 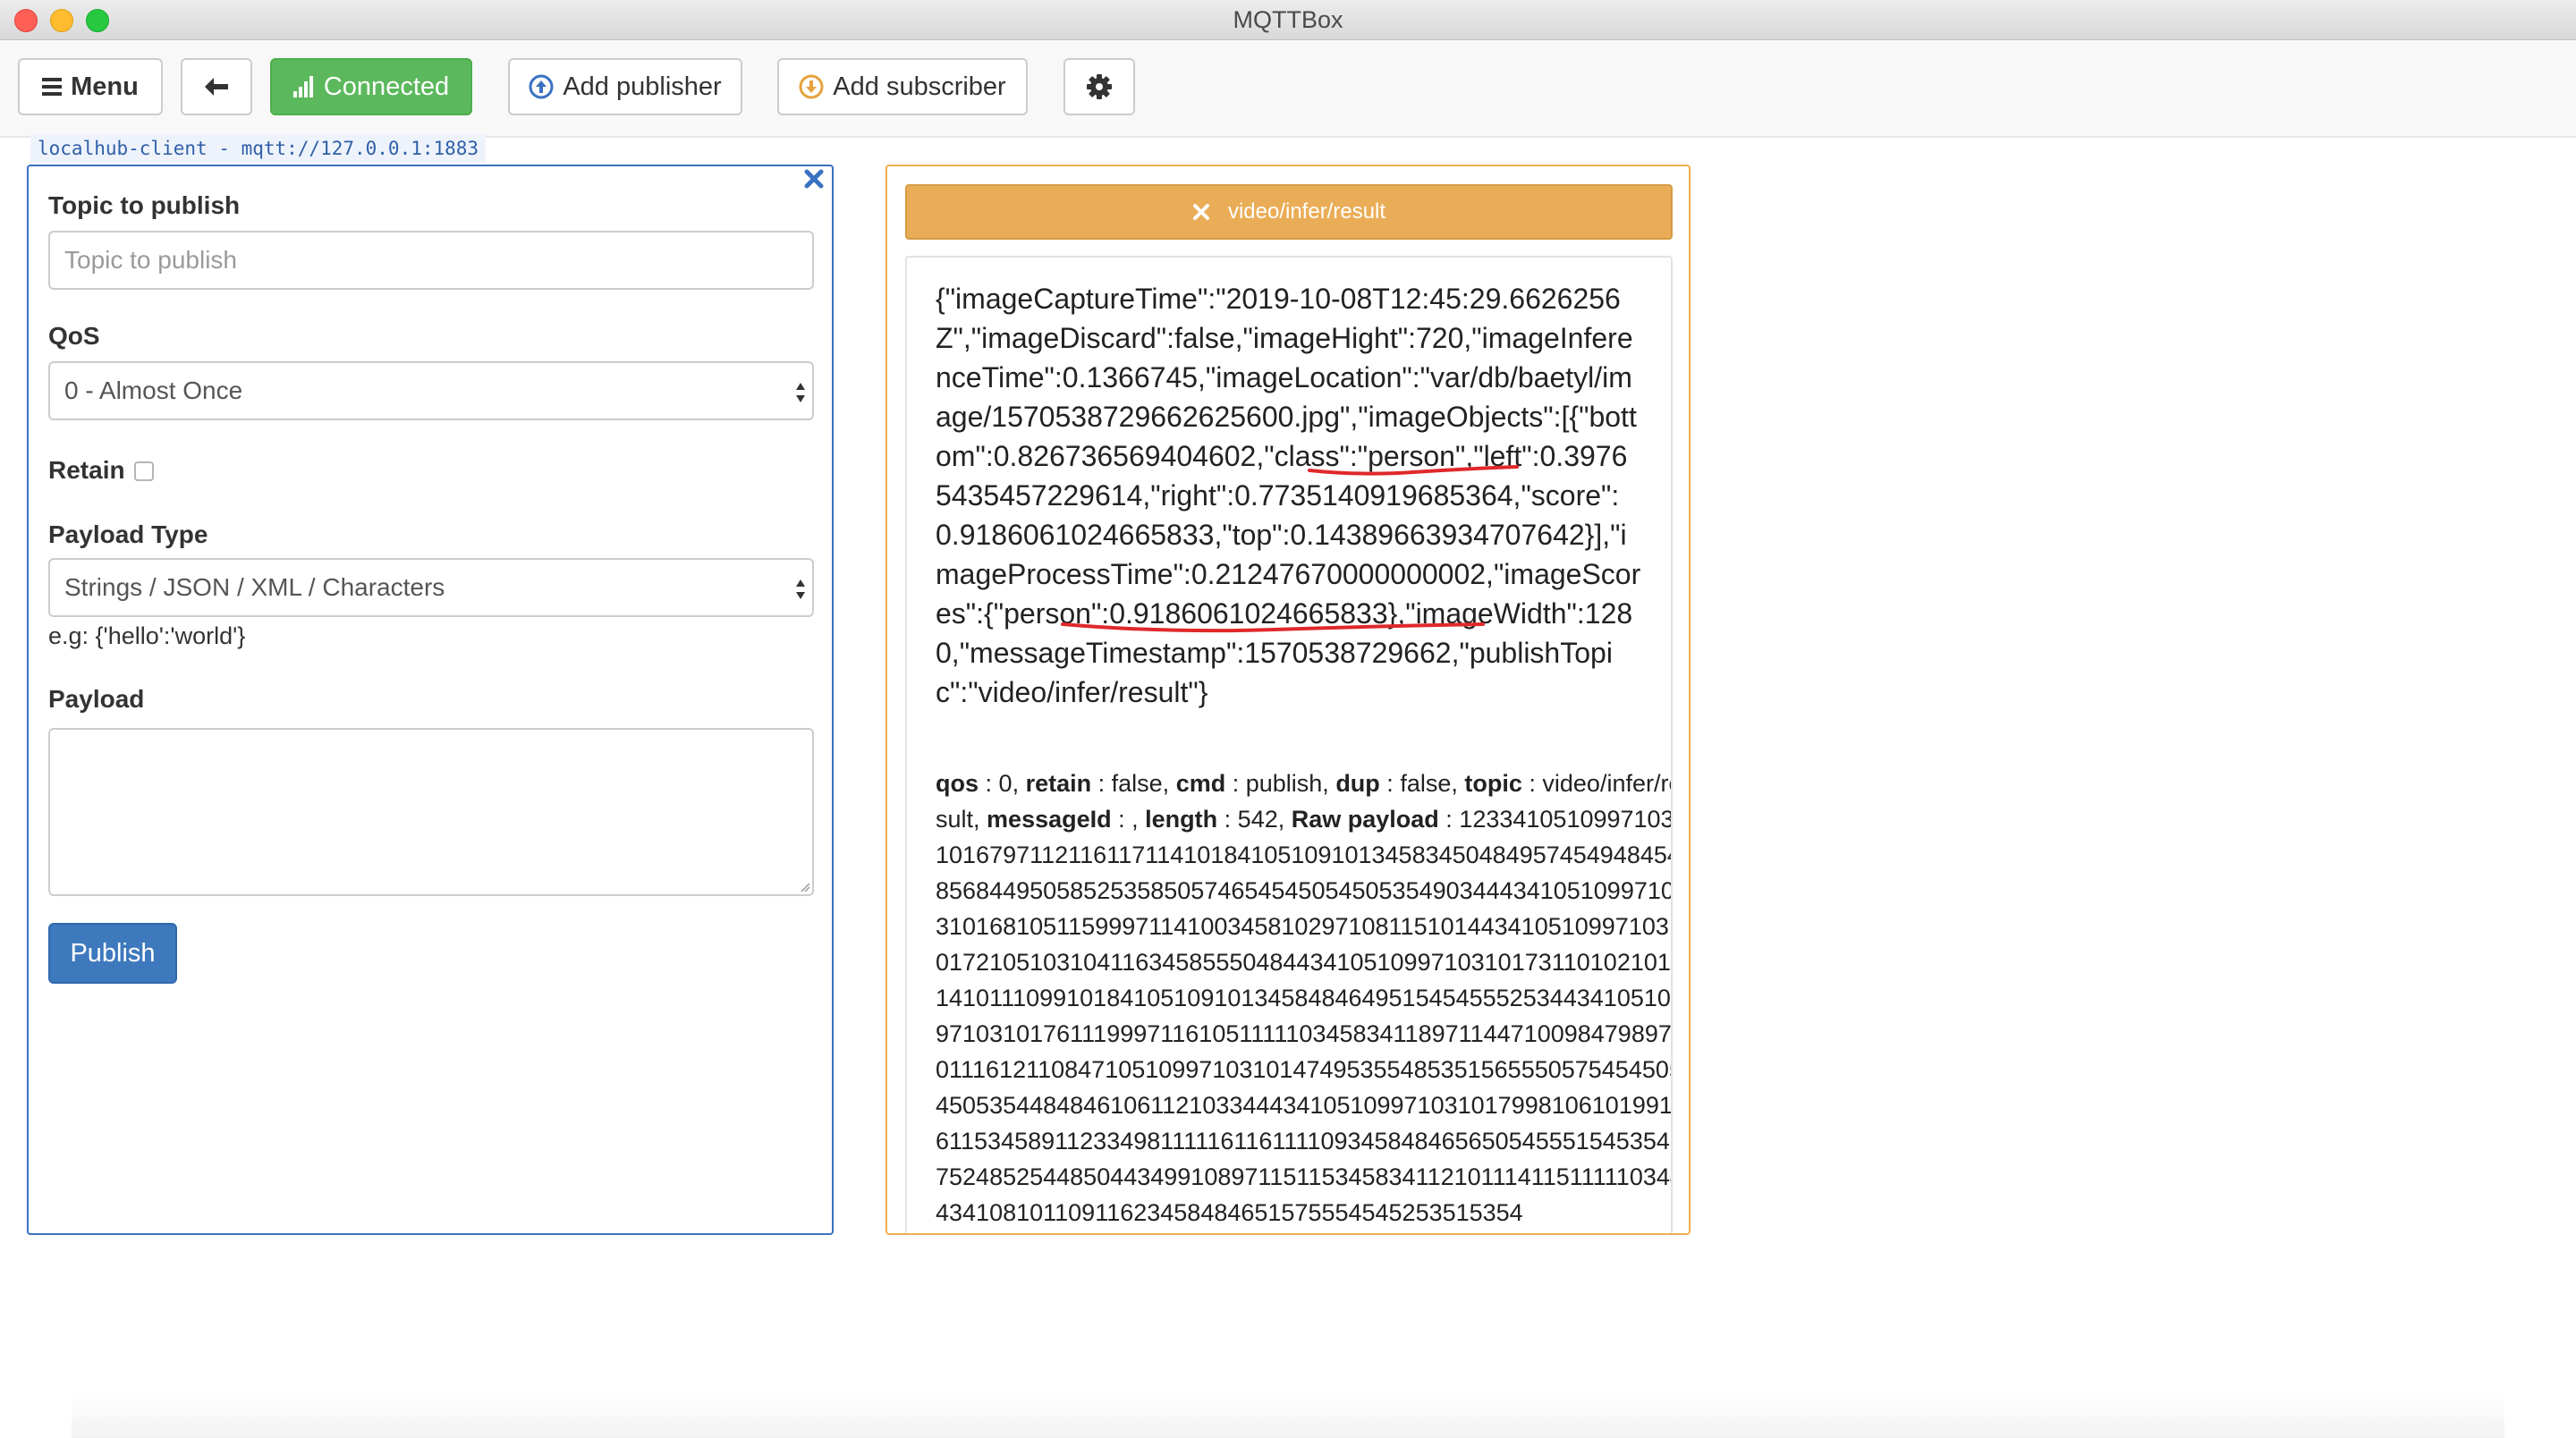 I want to click on meta-key-topic: topic, so click(x=1493, y=783).